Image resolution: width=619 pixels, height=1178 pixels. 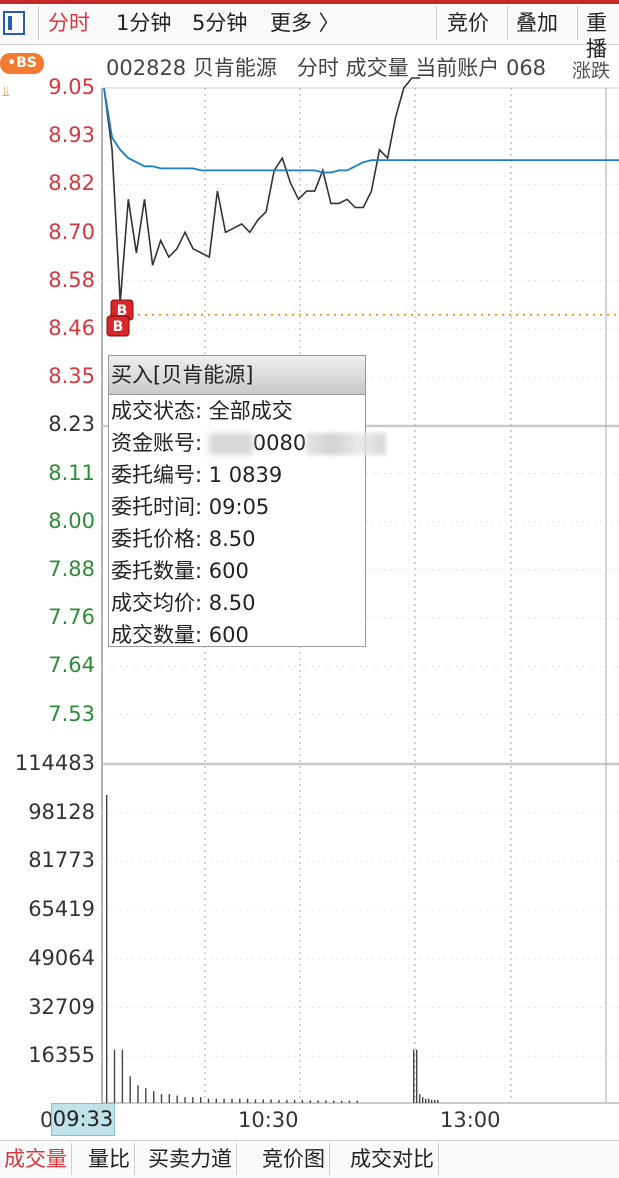 I want to click on price-tick-label: 8.11, so click(x=71, y=472).